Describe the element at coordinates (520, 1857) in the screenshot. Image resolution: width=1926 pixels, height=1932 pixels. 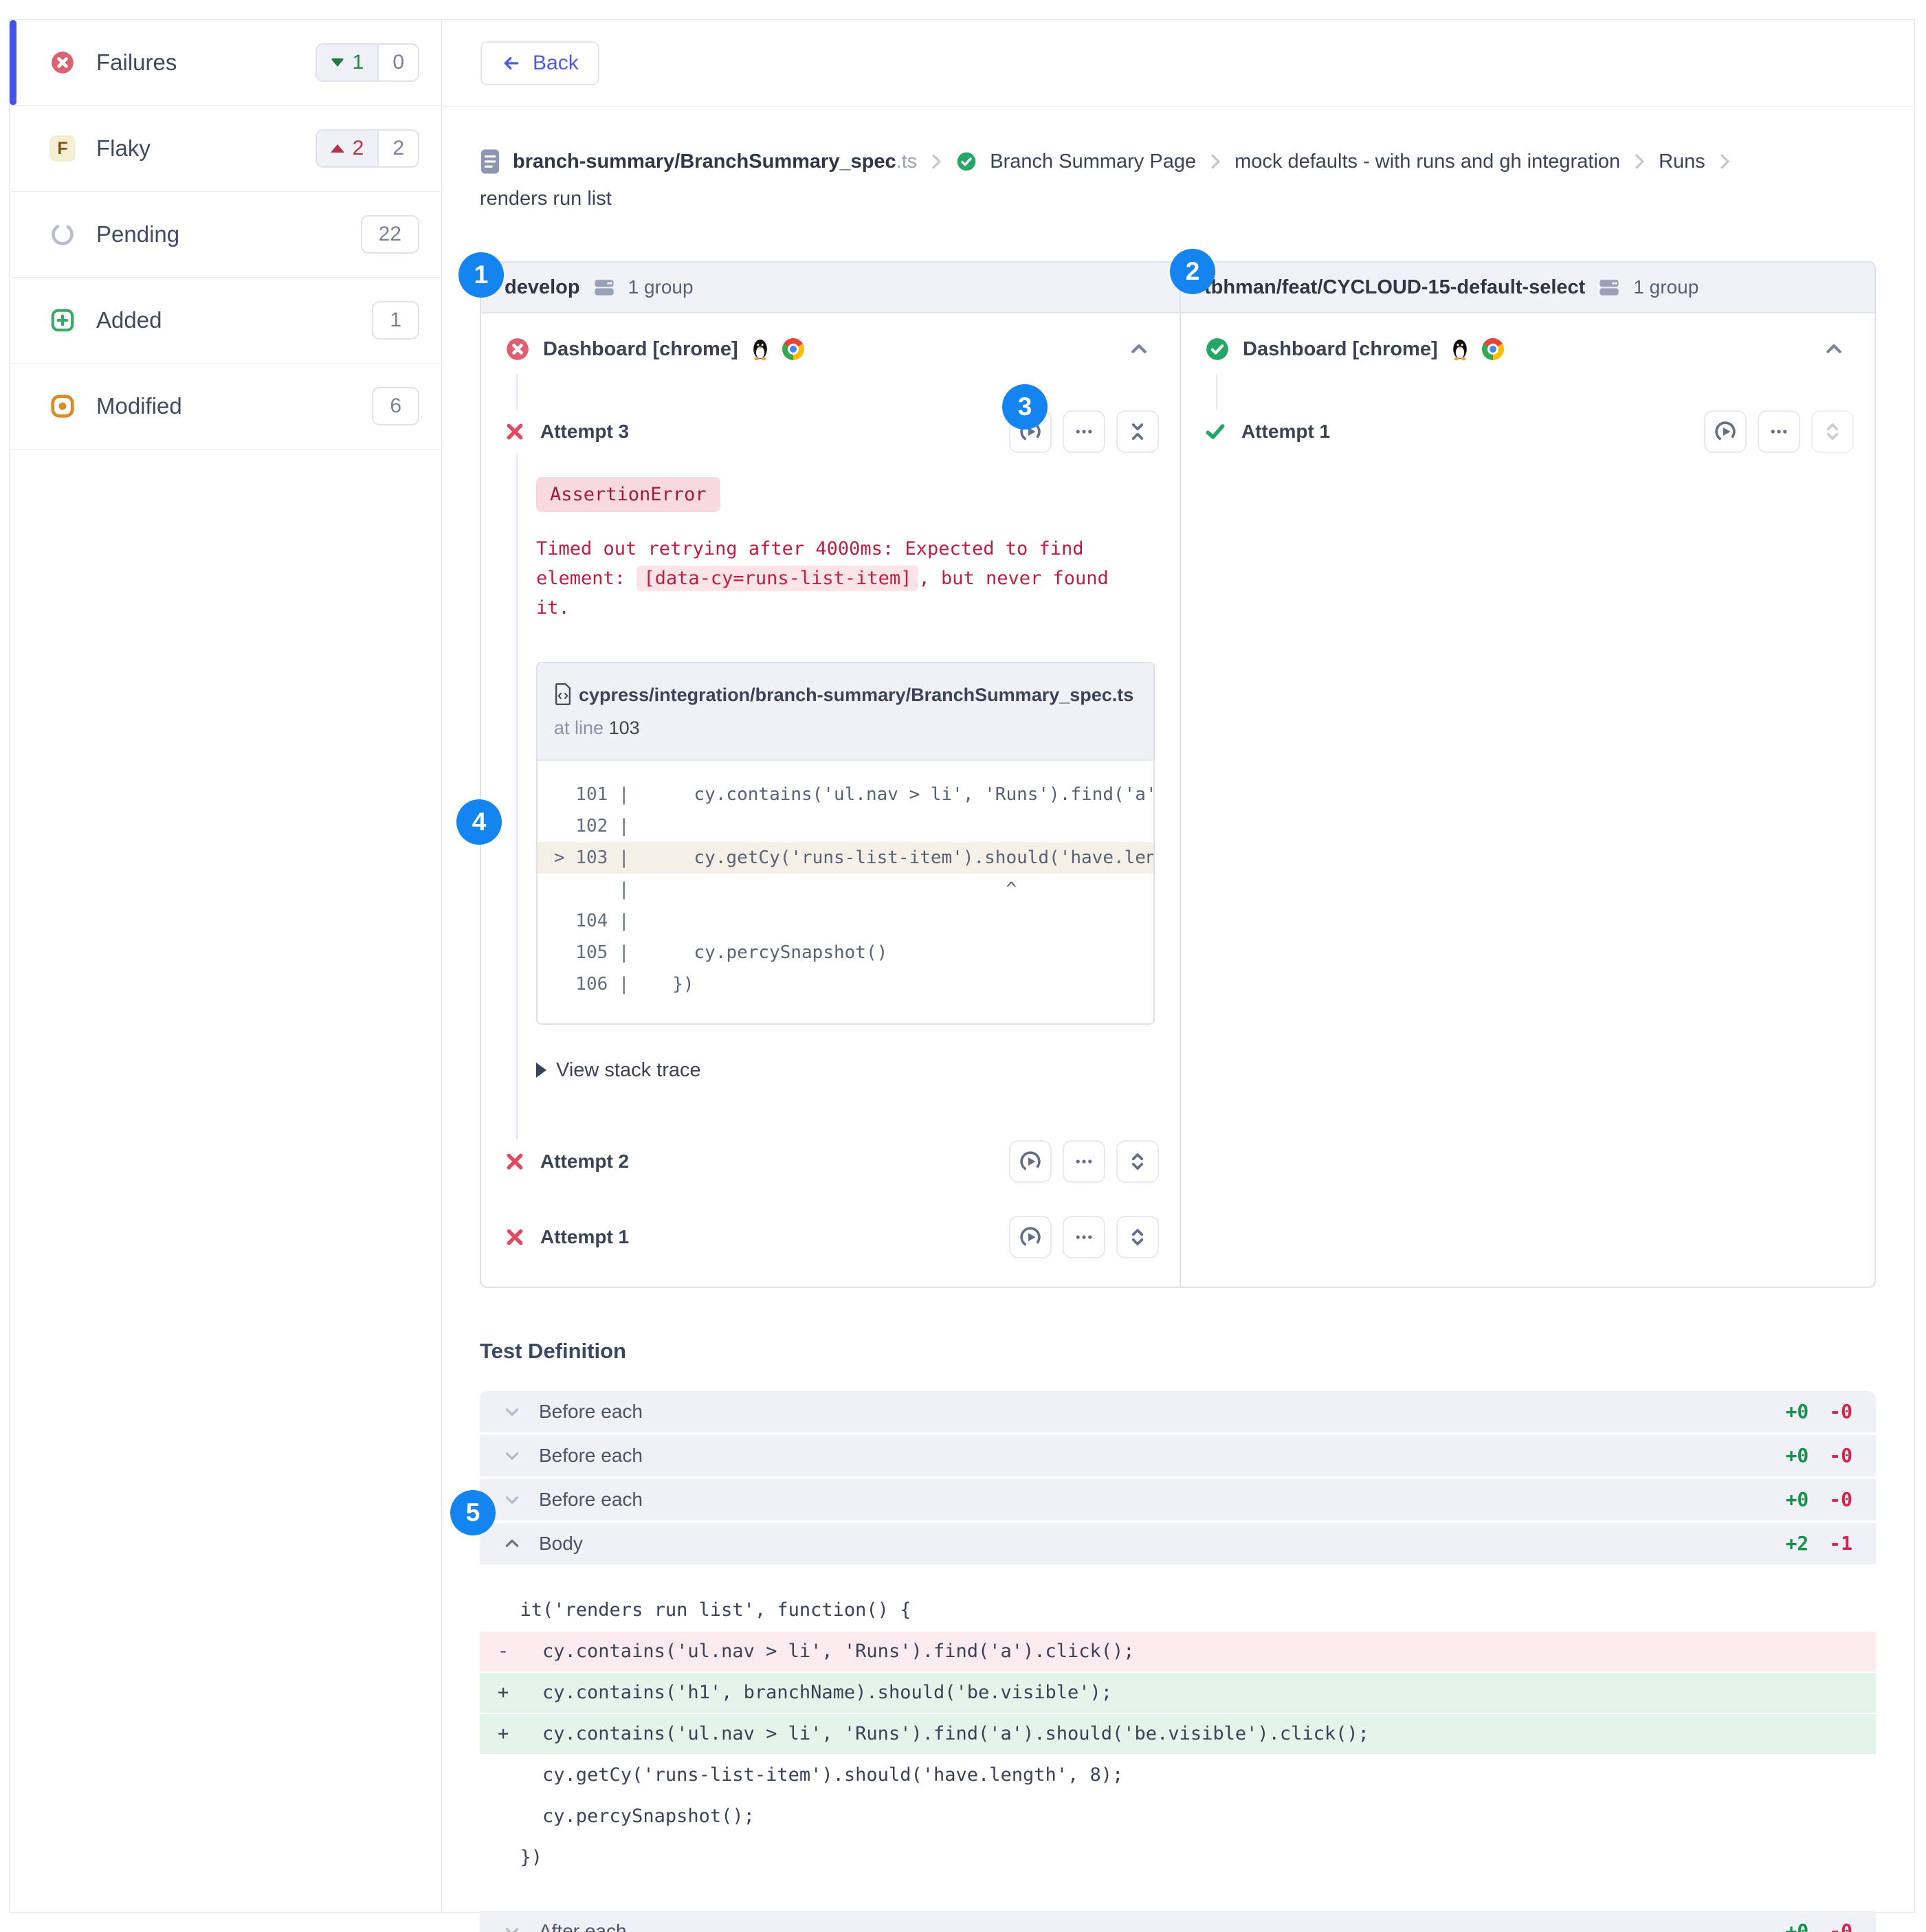
I see `diff-line-context: })` at that location.